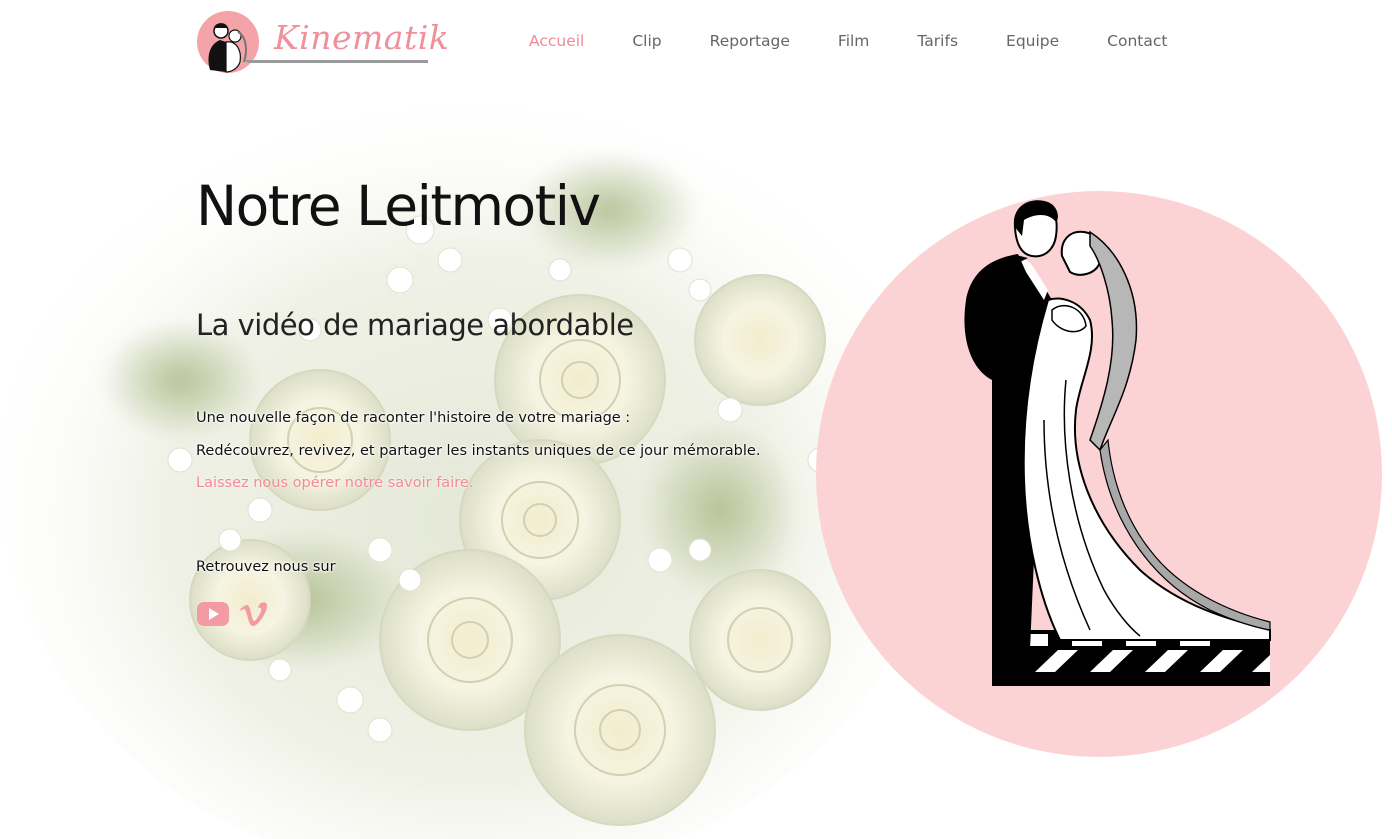 The height and width of the screenshot is (839, 1392). What do you see at coordinates (937, 41) in the screenshot?
I see `nav-item-tarifs: Tarifs` at bounding box center [937, 41].